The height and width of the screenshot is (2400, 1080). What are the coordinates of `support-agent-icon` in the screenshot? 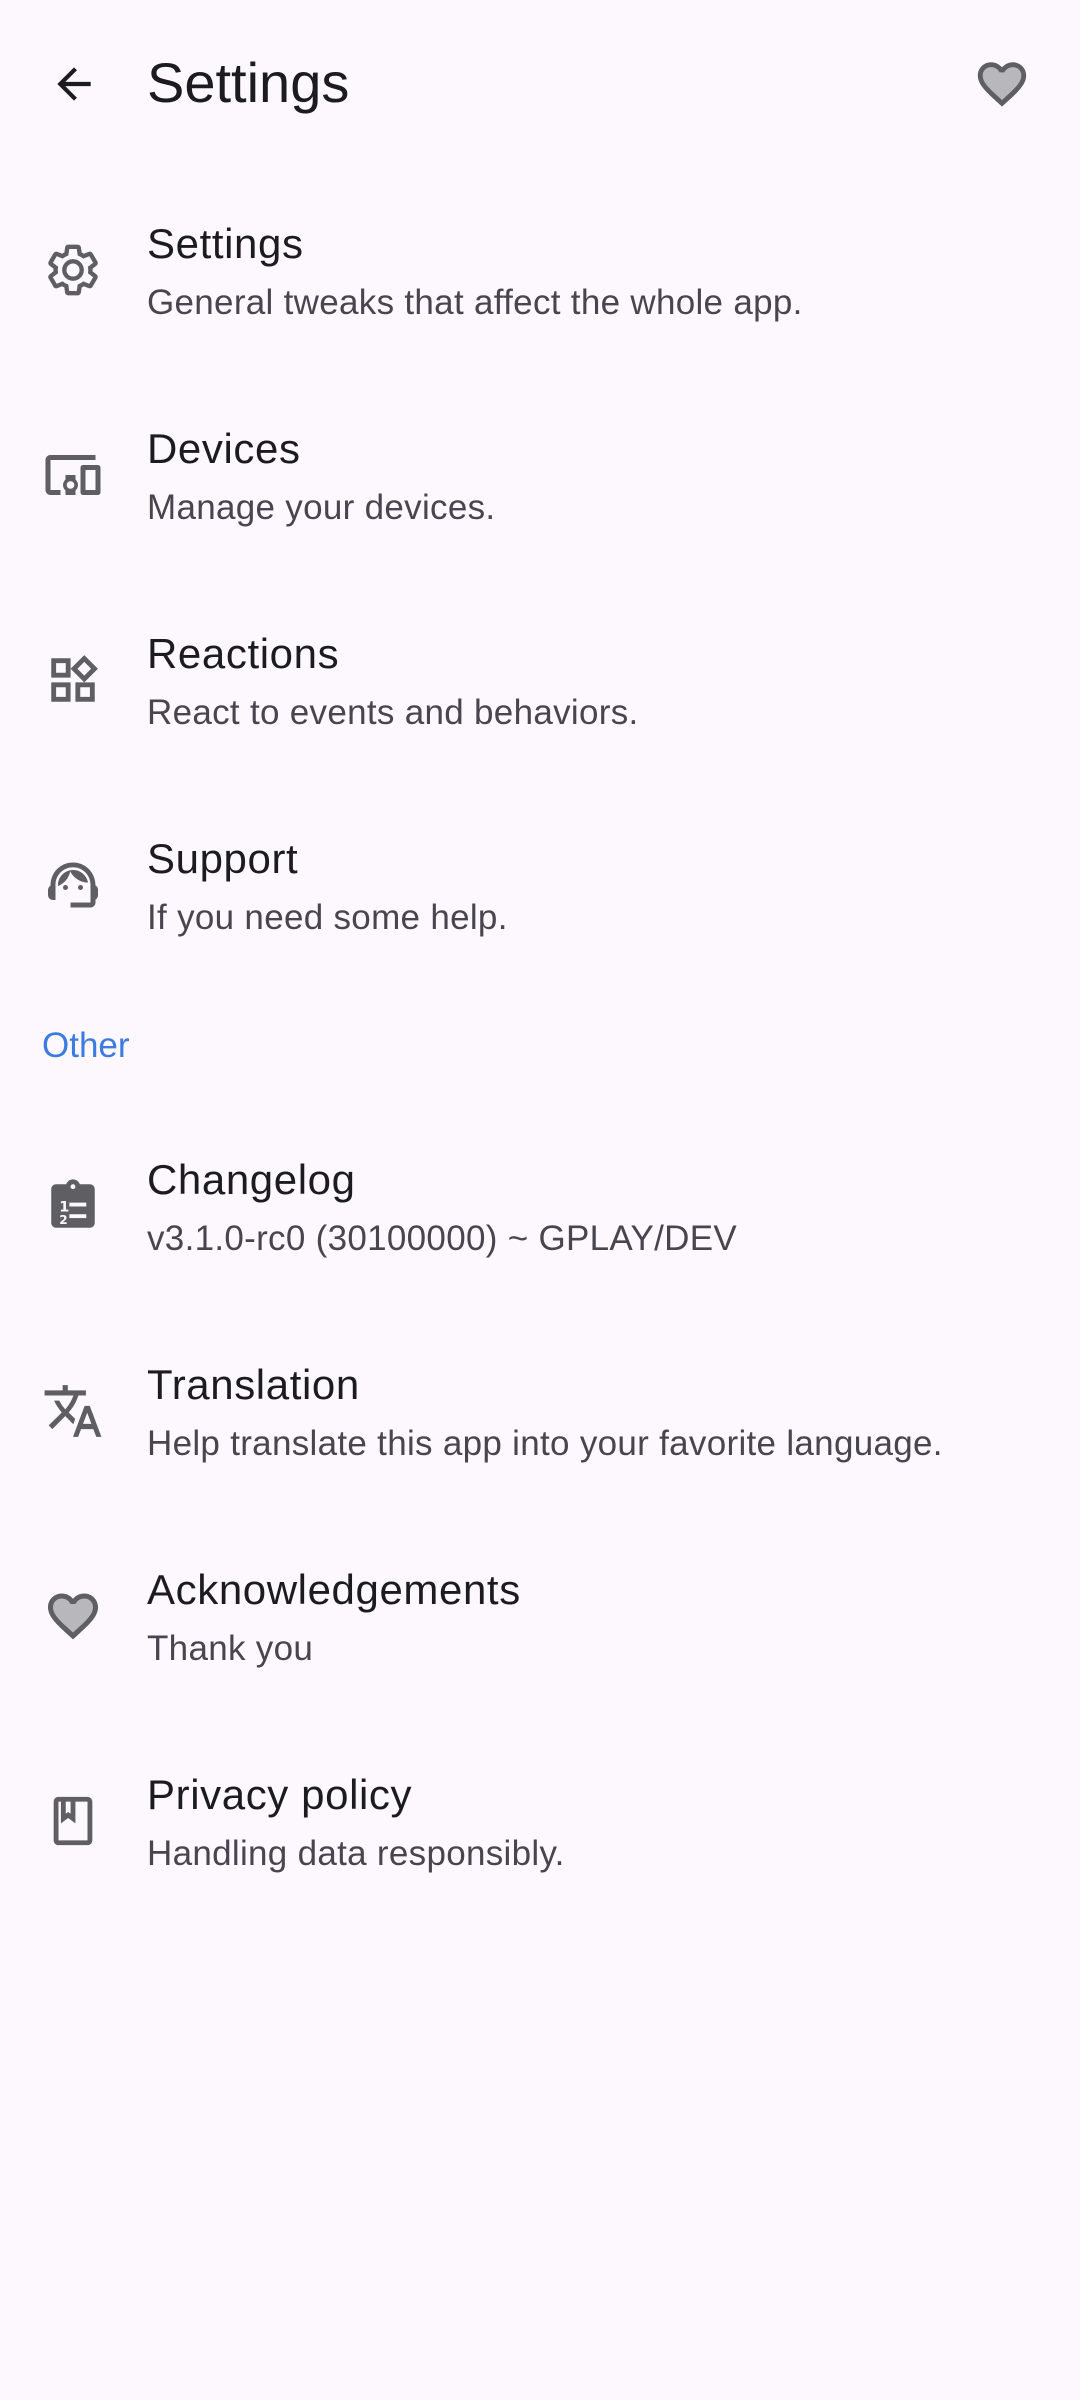 It's located at (73, 885).